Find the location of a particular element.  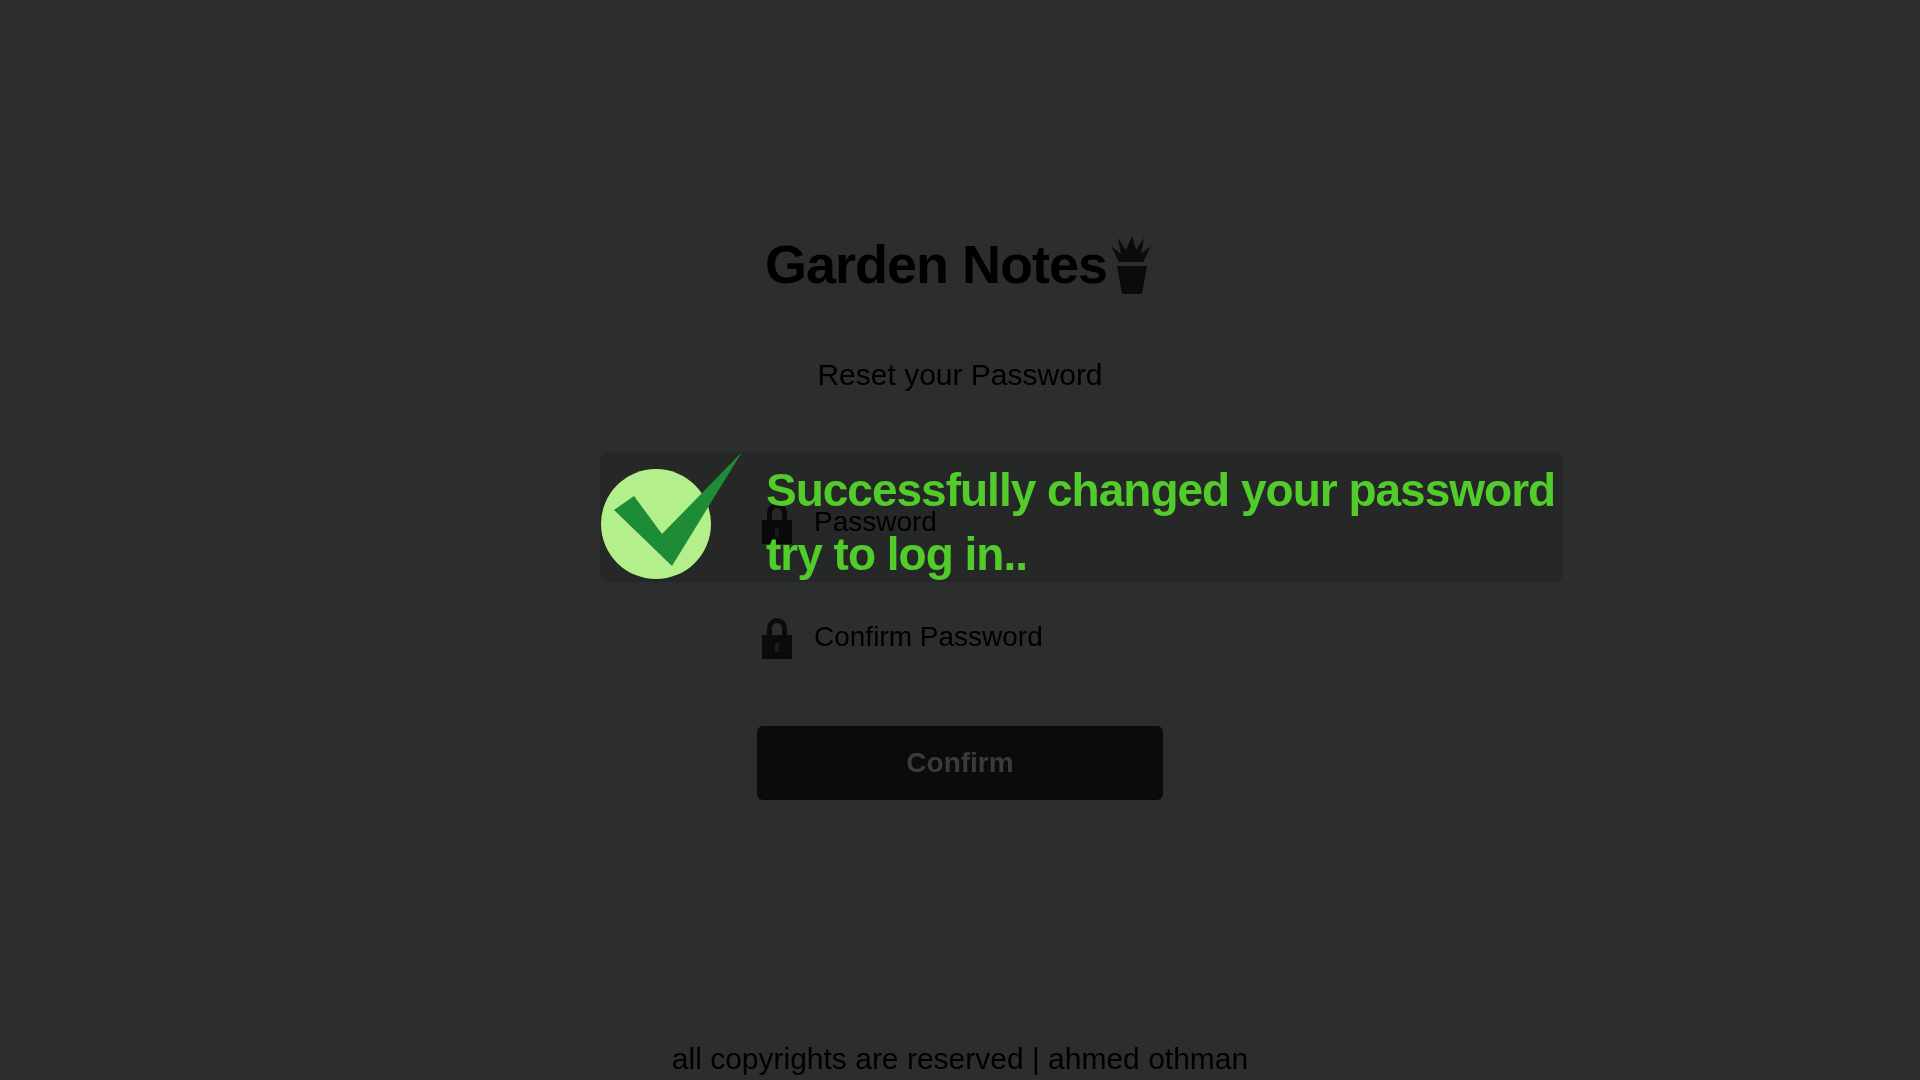

success-hint: try to log in.. is located at coordinates (896, 554).